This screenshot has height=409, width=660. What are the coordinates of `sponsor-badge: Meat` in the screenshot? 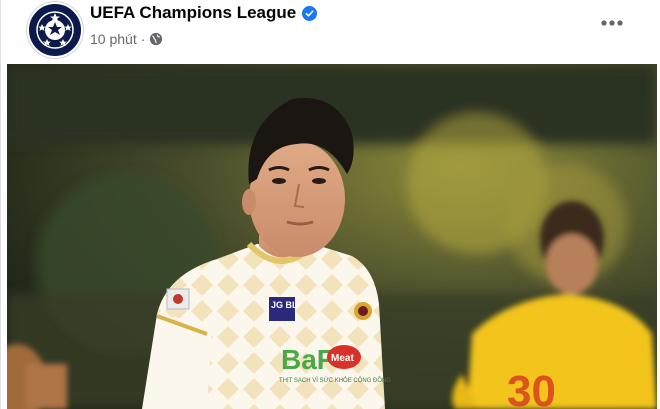 It's located at (342, 358).